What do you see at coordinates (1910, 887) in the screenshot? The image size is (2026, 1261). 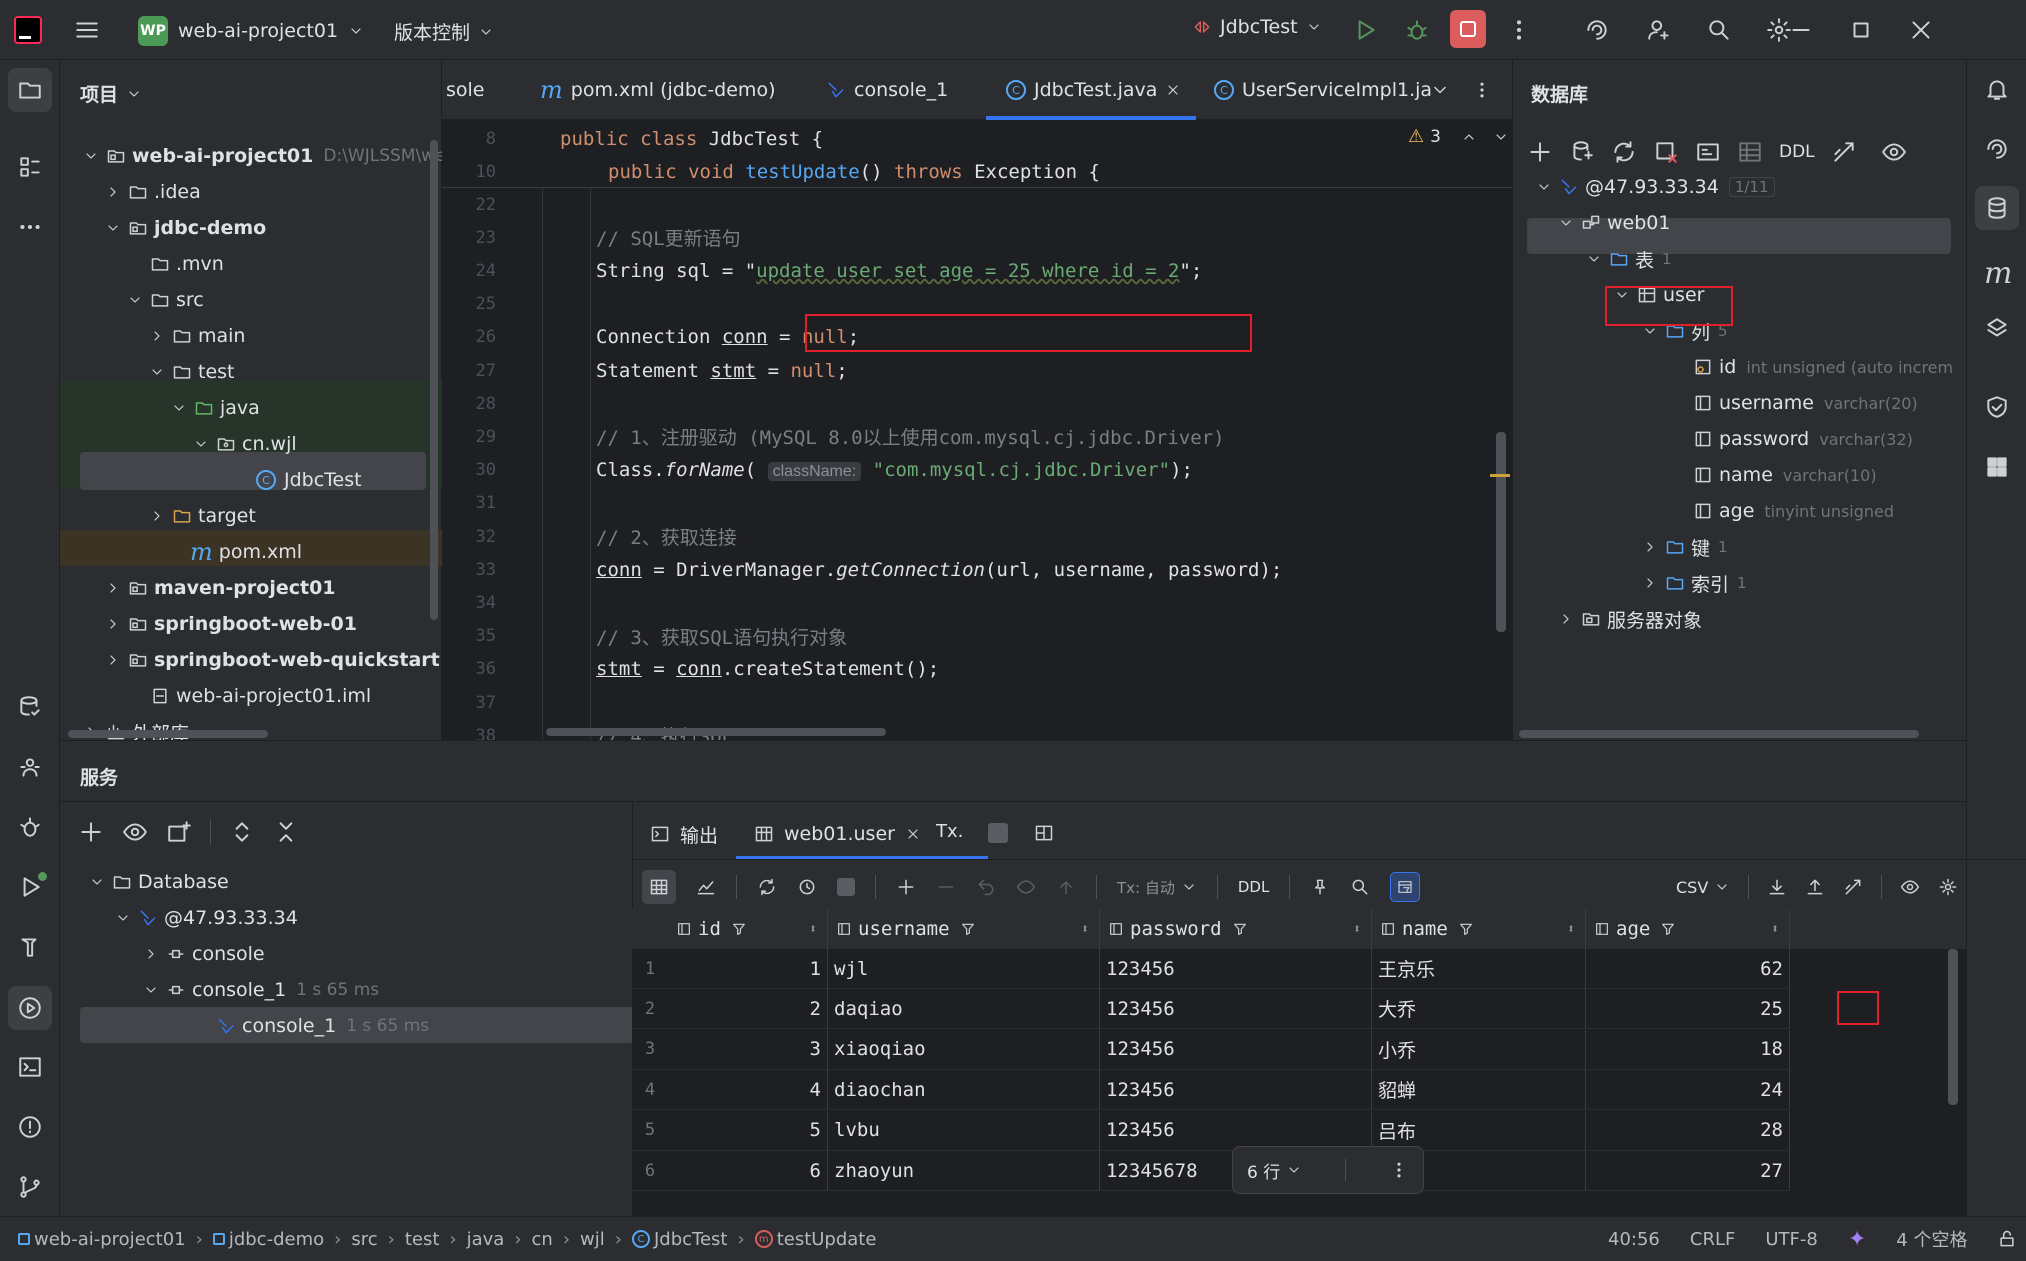 I see `view-eye-icon` at bounding box center [1910, 887].